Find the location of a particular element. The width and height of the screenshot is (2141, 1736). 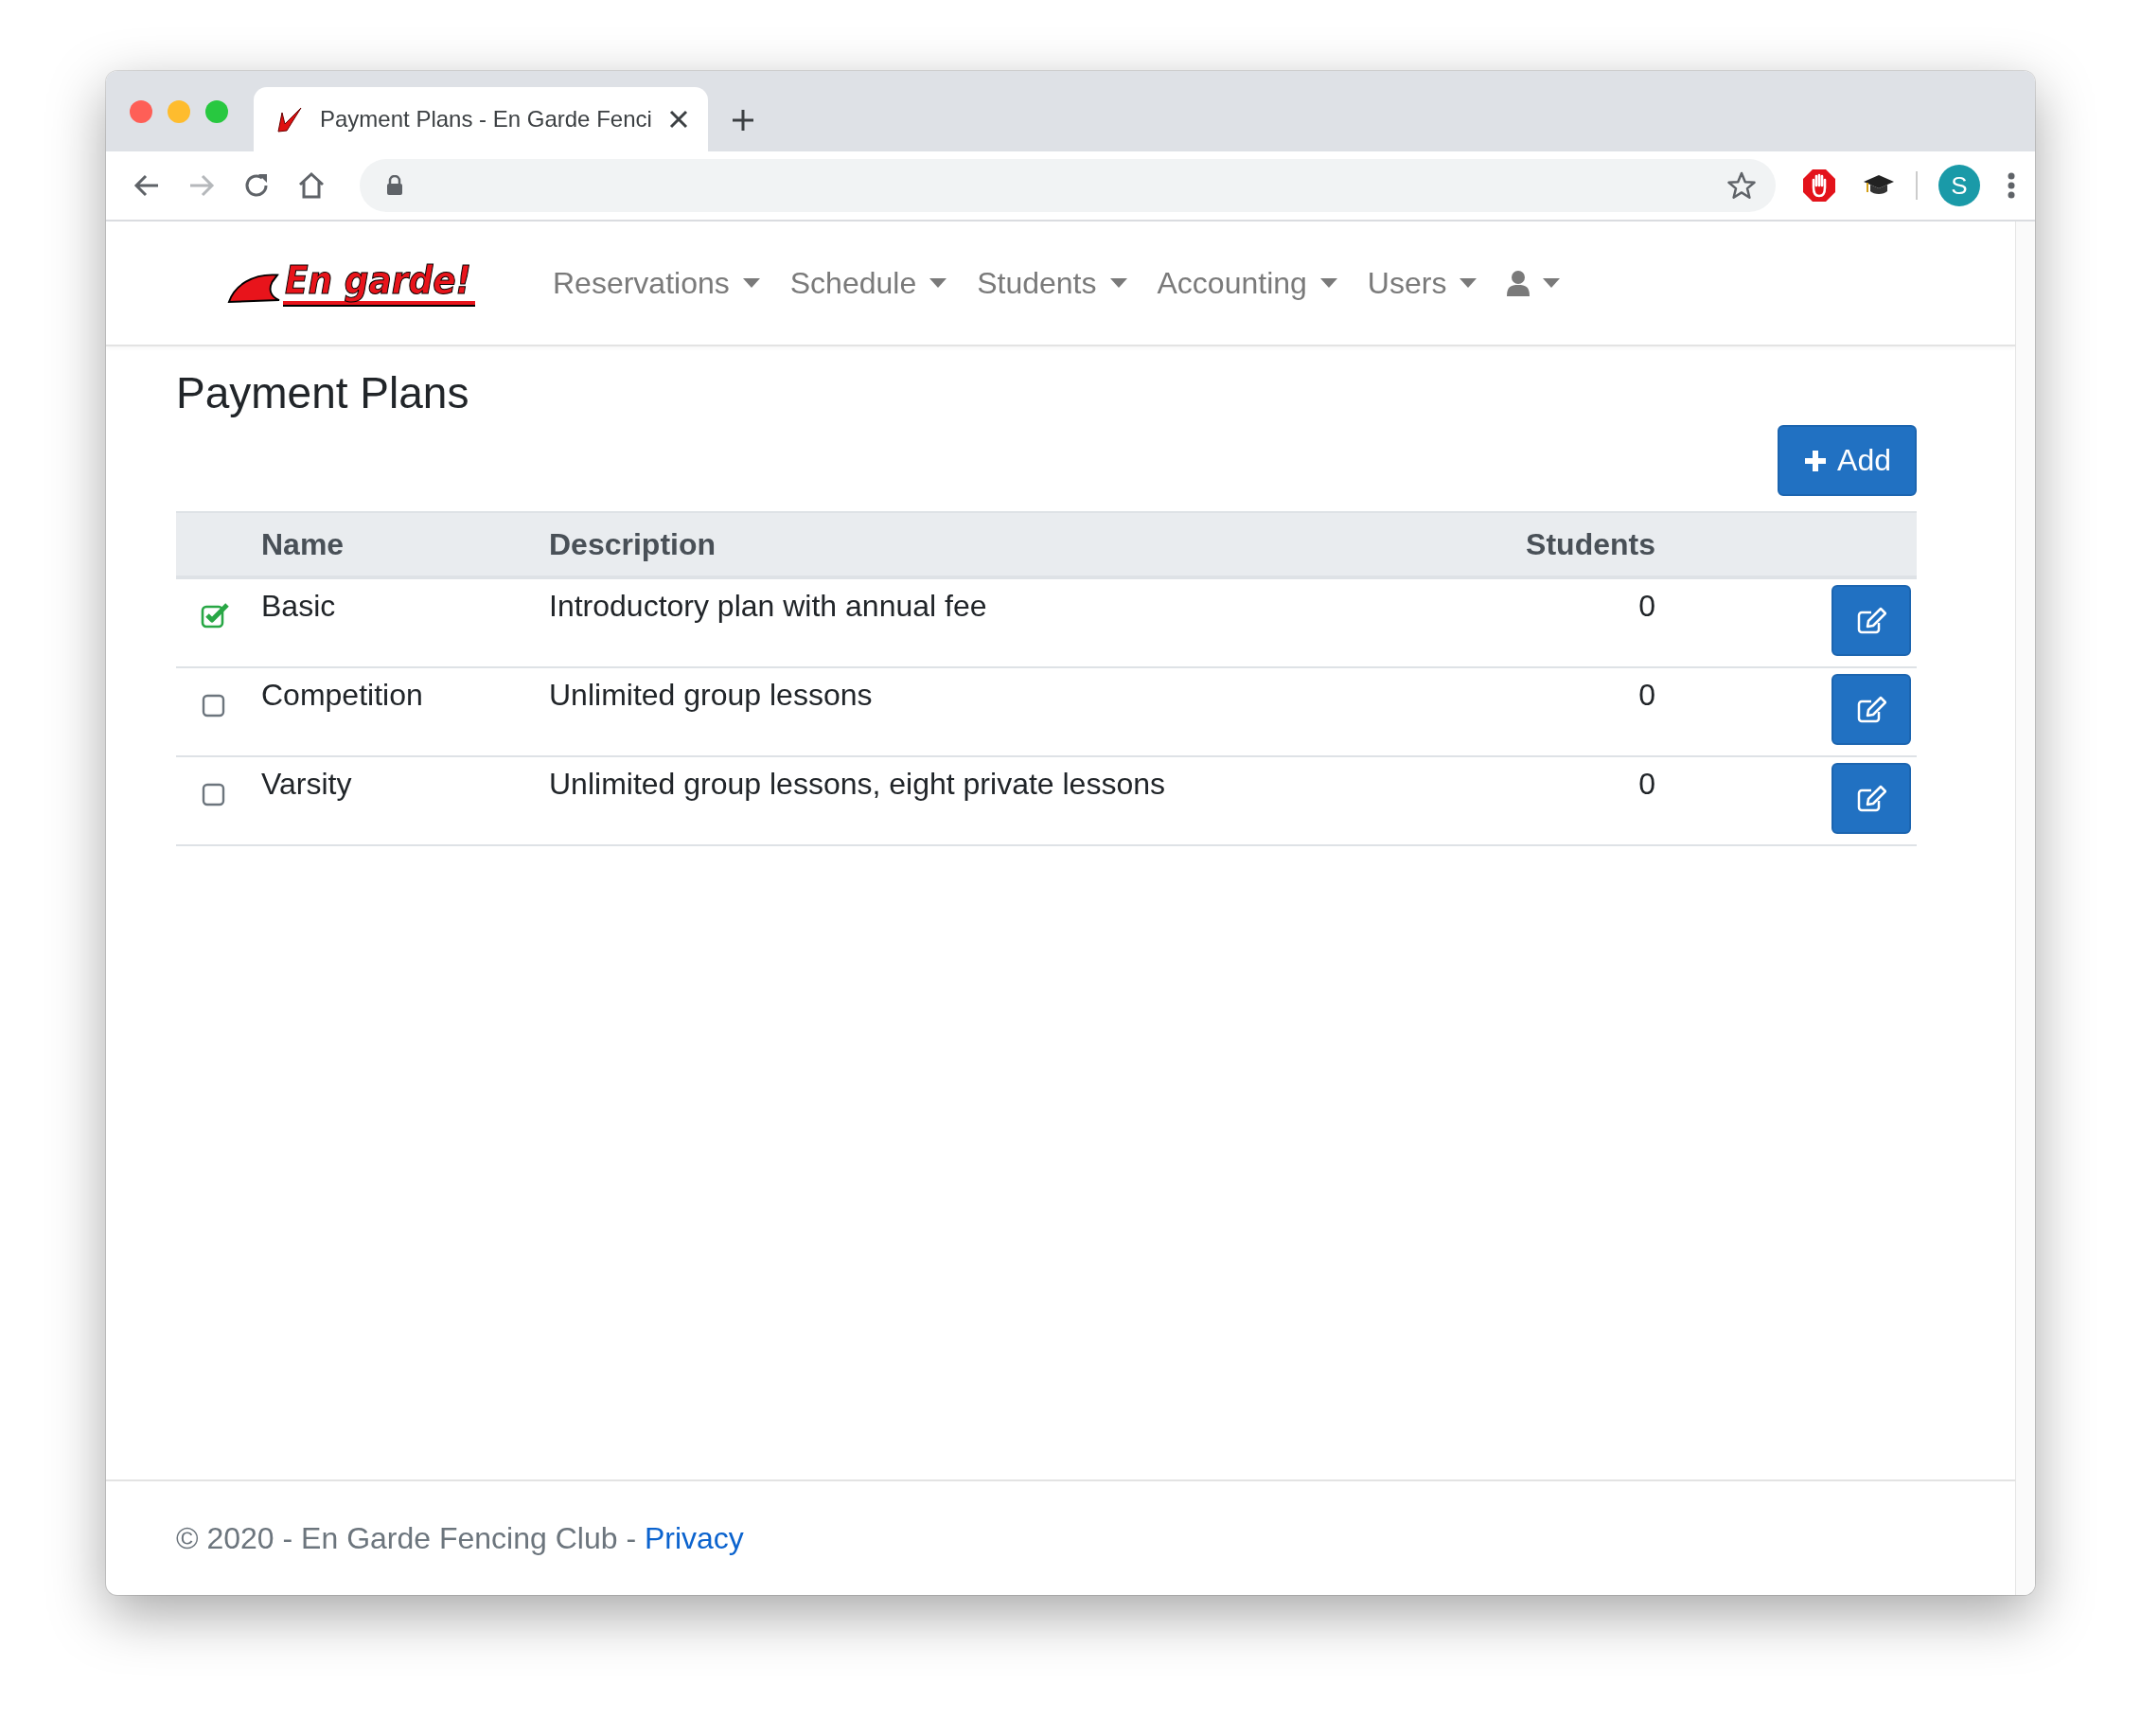

table-cell: Introductory plan with annual fee is located at coordinates (1031, 624).